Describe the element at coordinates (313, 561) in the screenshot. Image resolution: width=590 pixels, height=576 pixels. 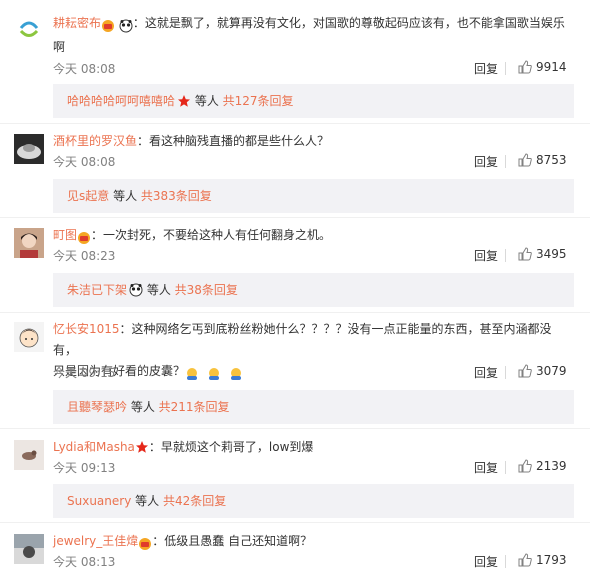
I see `comment-meta: 今天 08:13 回复 1793` at that location.